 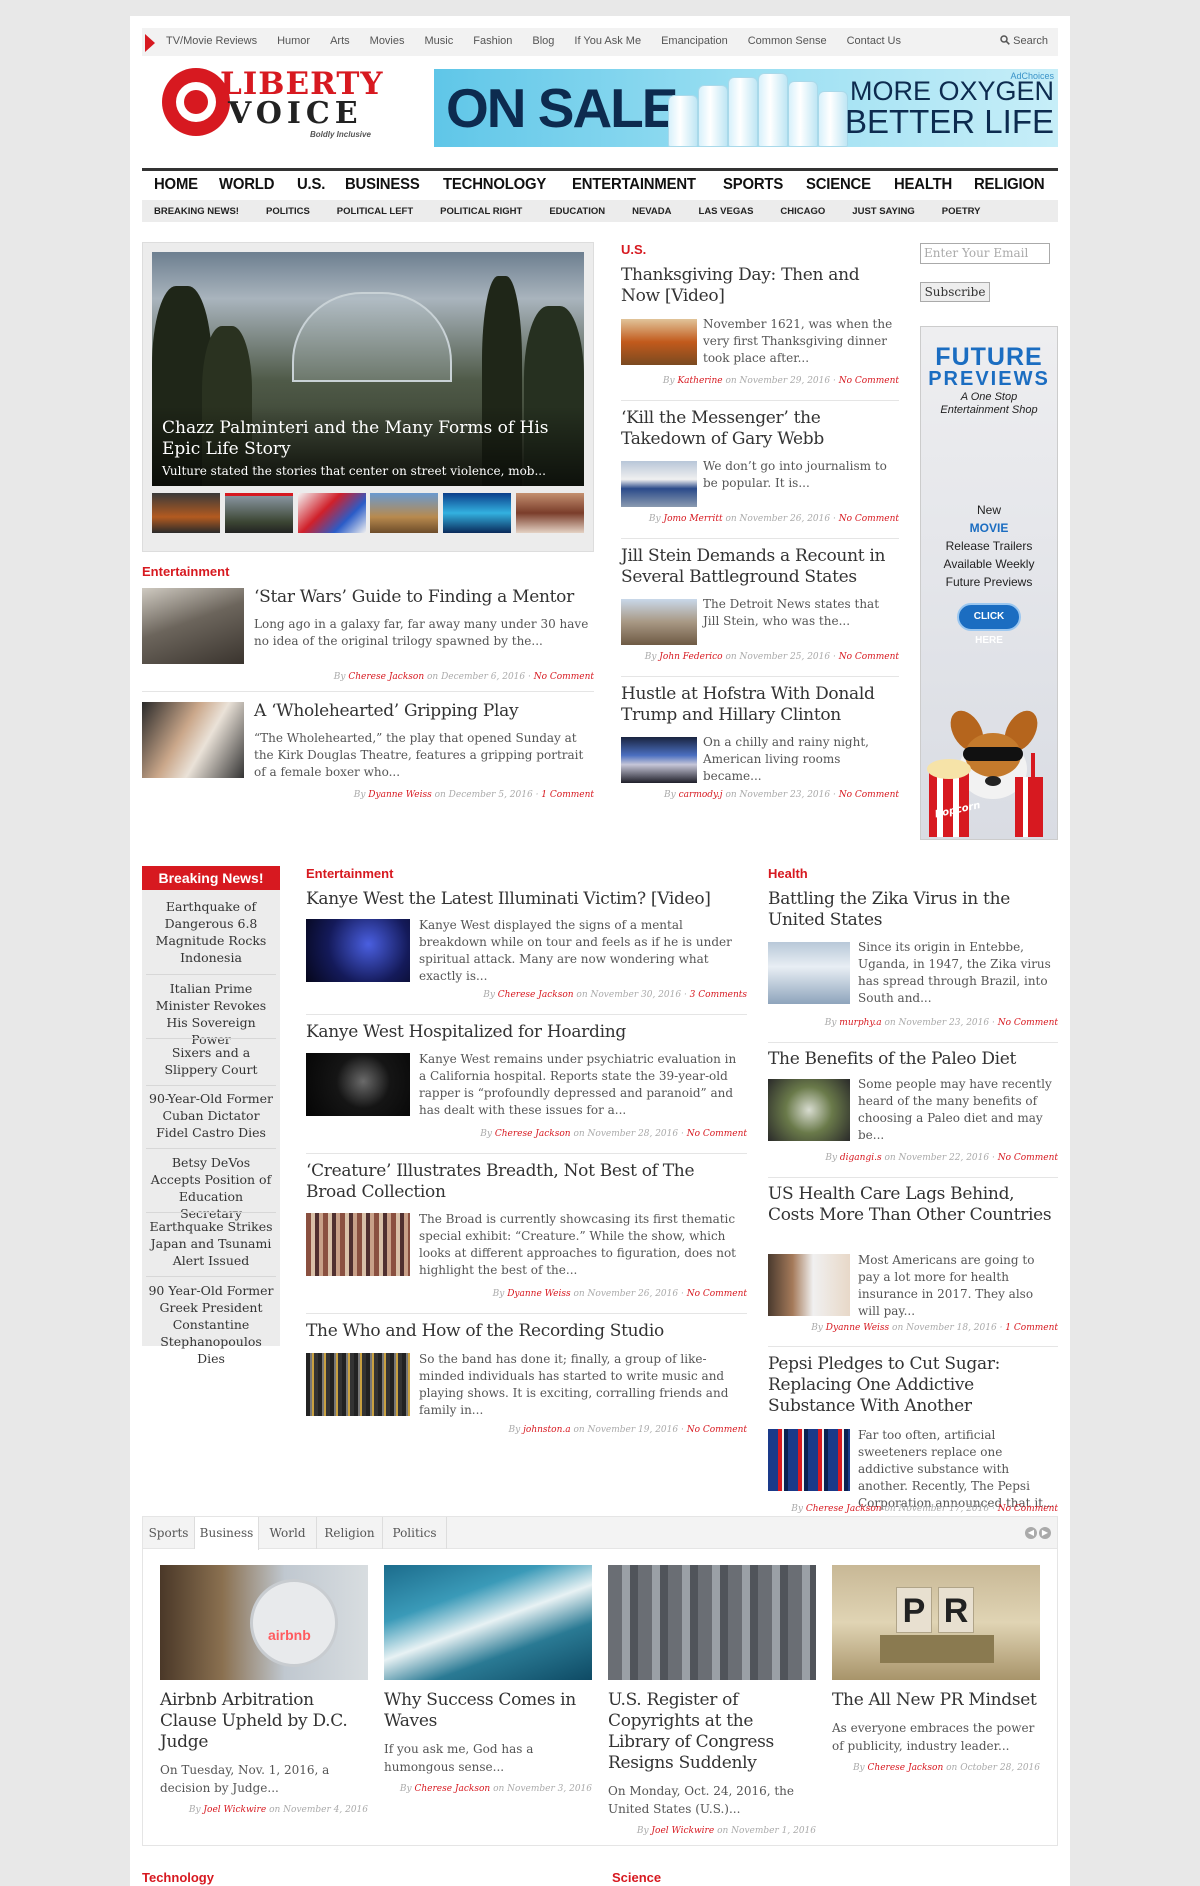 What do you see at coordinates (914, 1059) in the screenshot?
I see `article-title: The Benefits of the Paleo Diet` at bounding box center [914, 1059].